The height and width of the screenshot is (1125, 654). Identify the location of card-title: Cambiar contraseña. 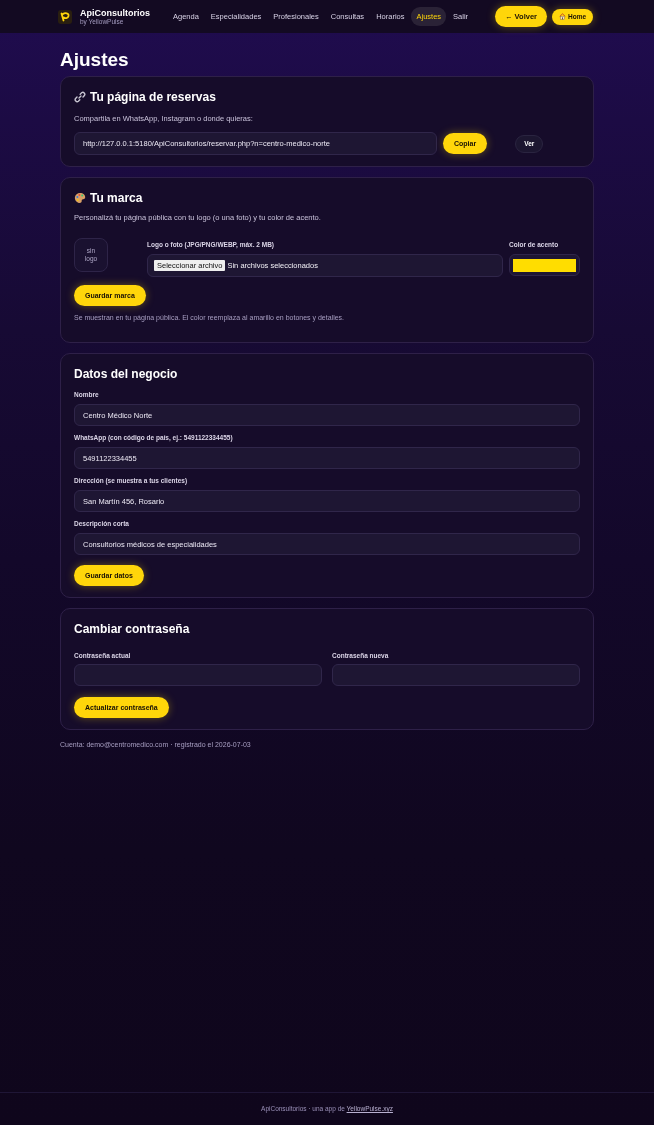
(132, 629).